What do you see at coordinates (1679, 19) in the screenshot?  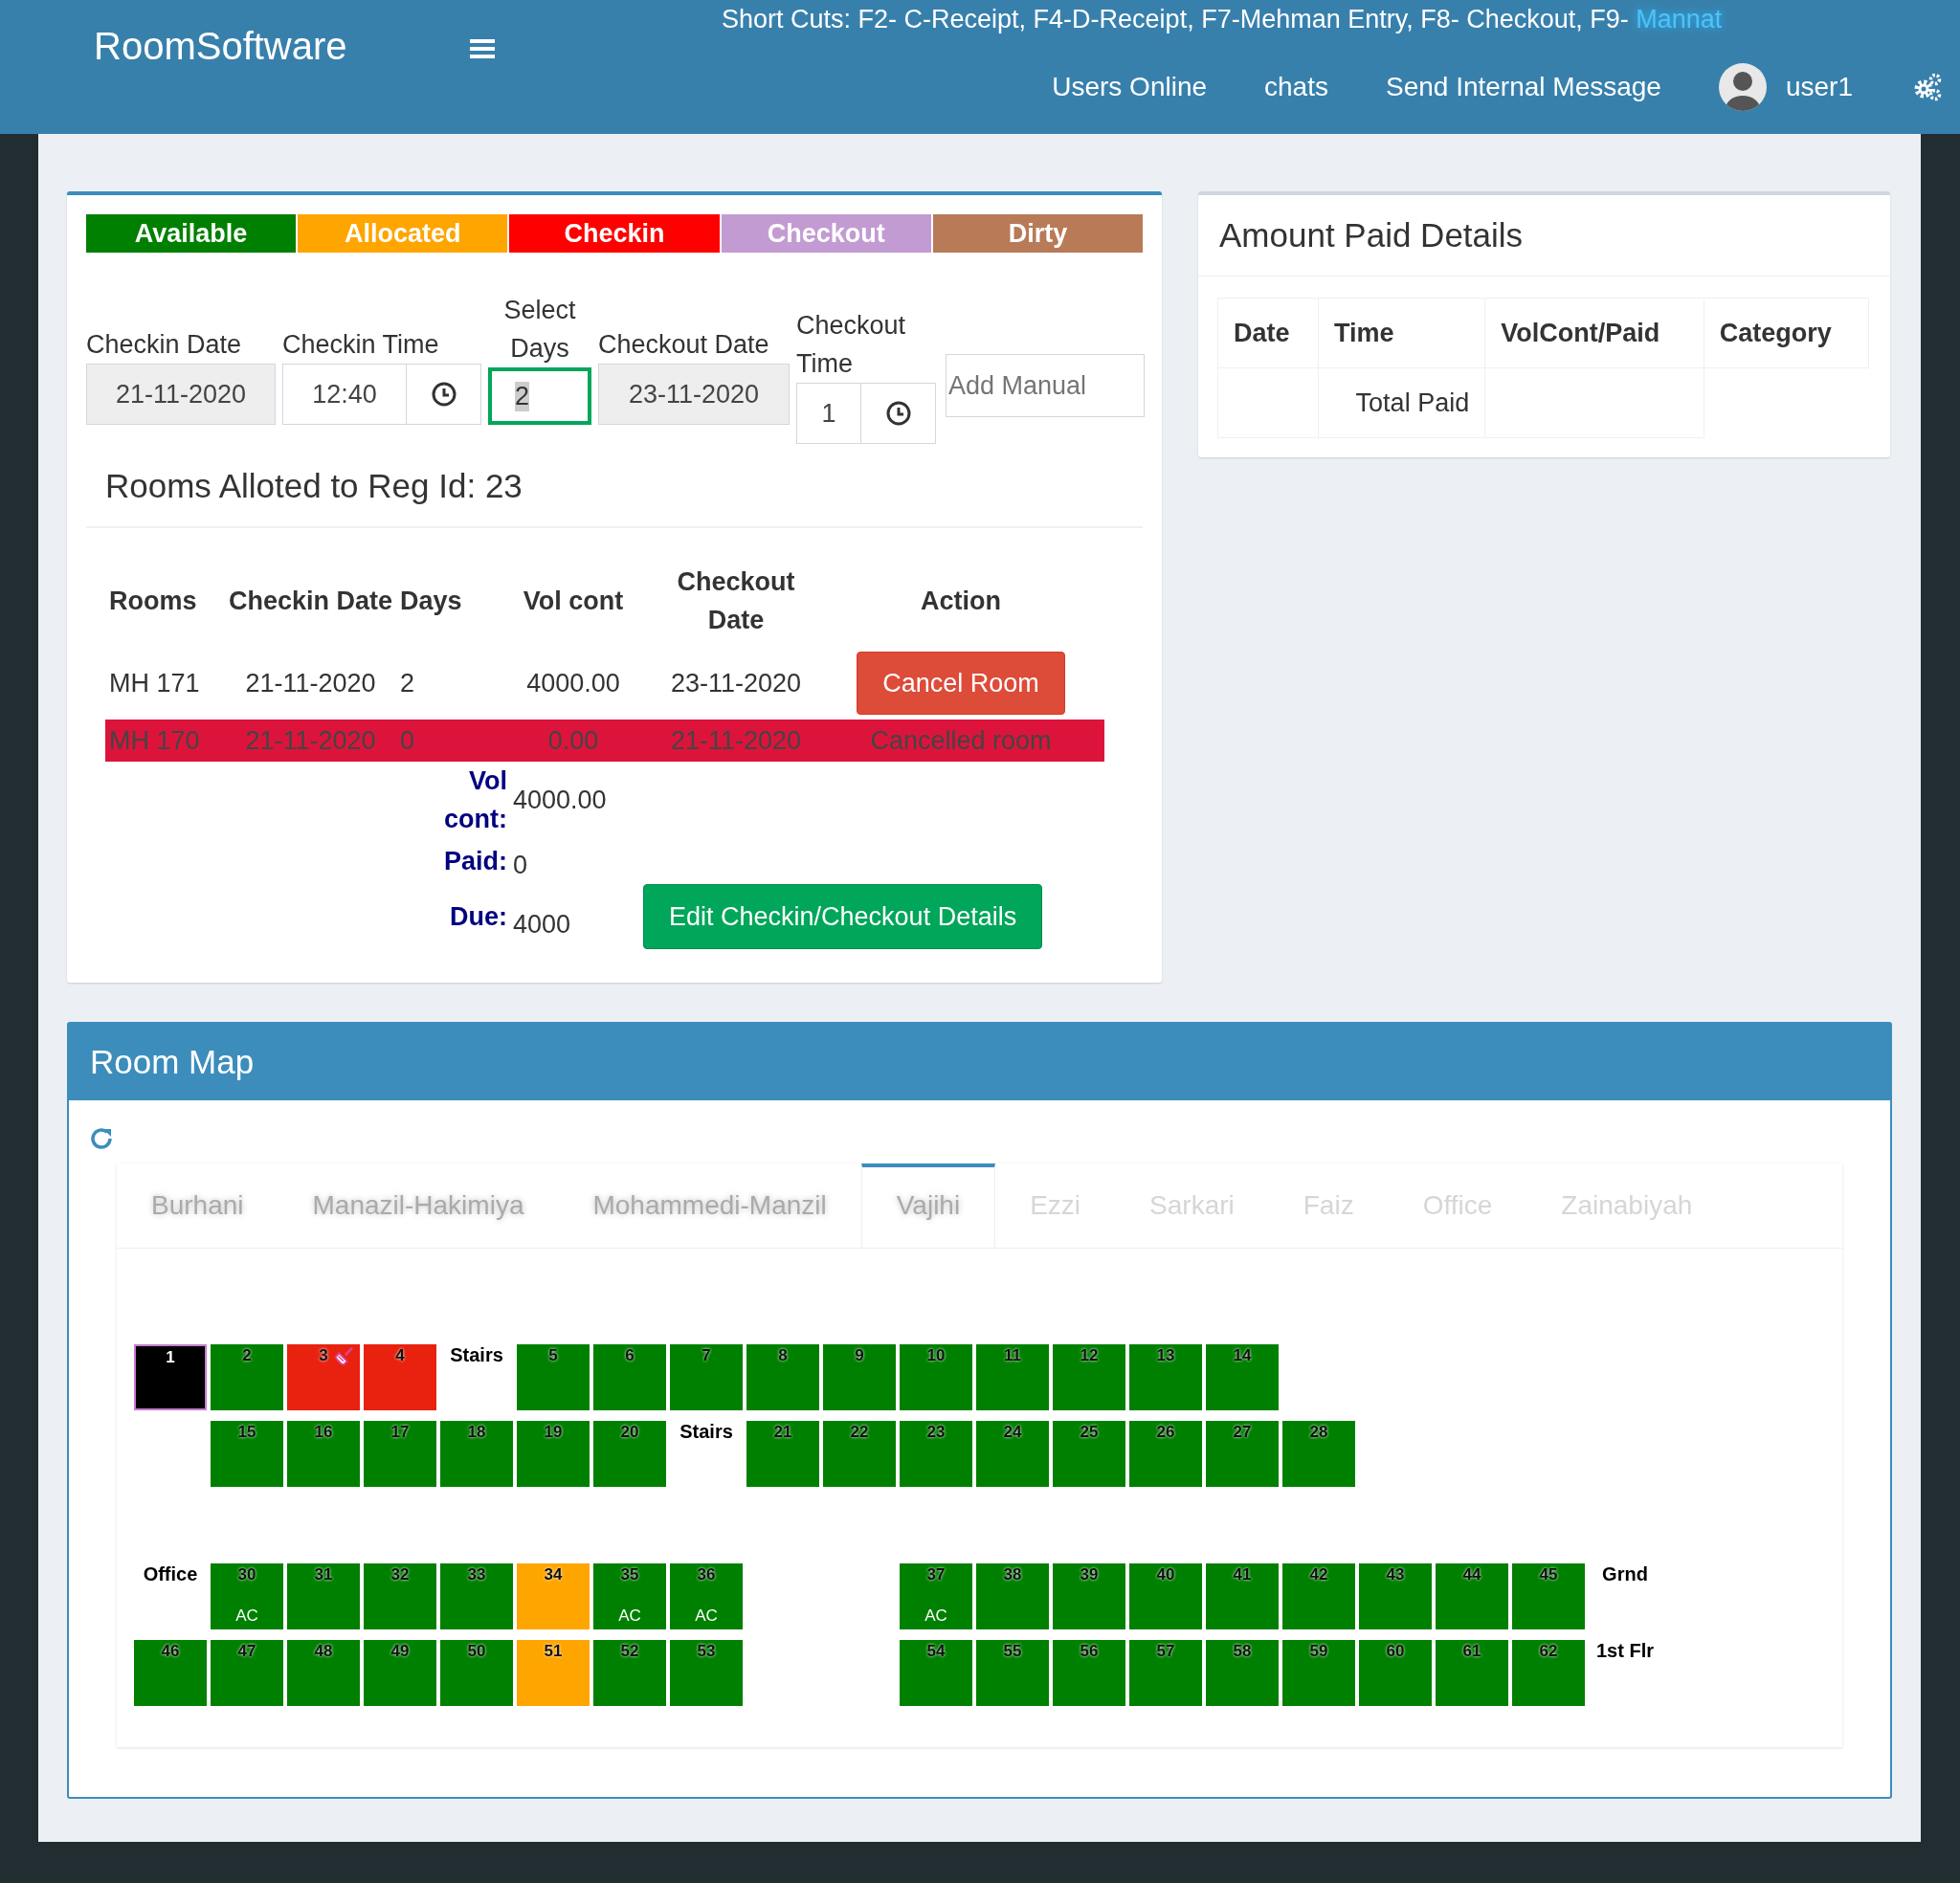 I see `shortcut-link: Mannat` at bounding box center [1679, 19].